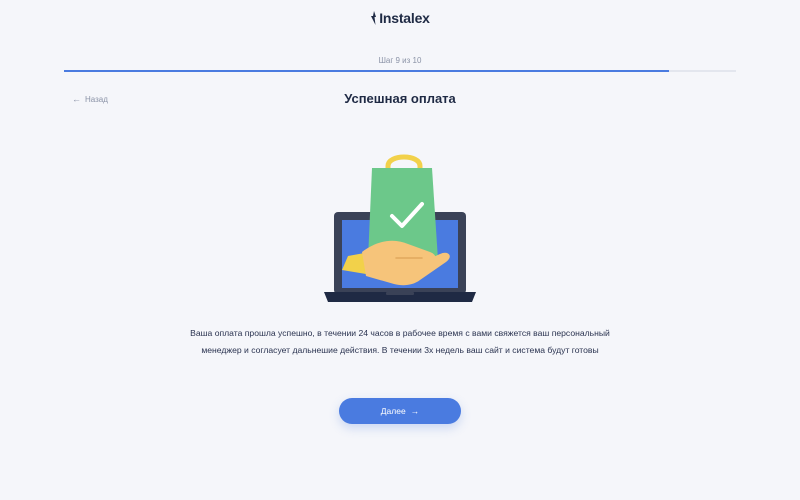 The width and height of the screenshot is (800, 500). I want to click on next-label: Далее, so click(393, 411).